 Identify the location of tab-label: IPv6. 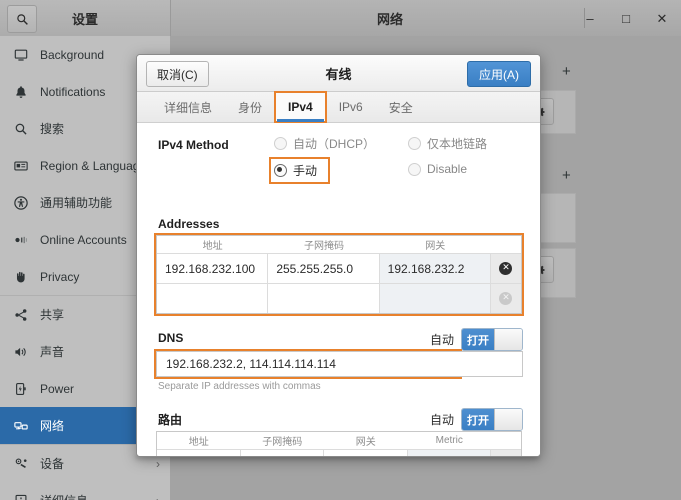
(350, 107).